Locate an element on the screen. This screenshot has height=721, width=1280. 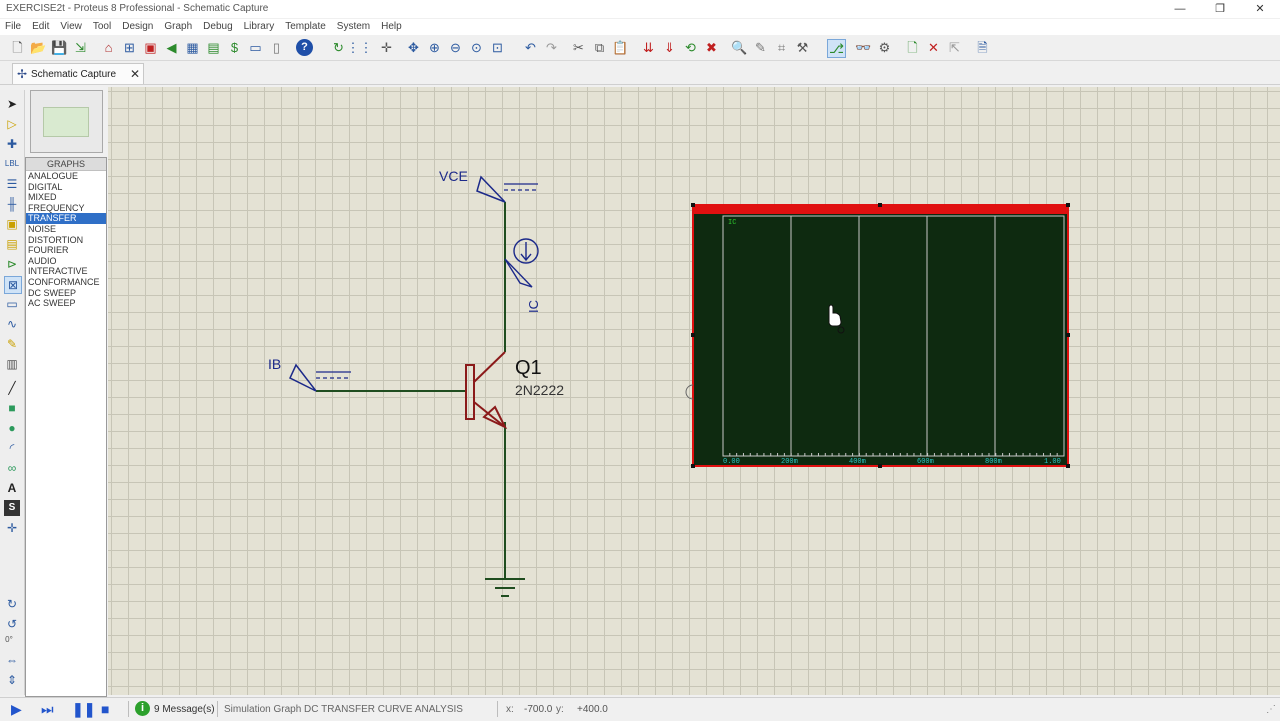
instrument-icon: ▥ is located at coordinates (12, 364).